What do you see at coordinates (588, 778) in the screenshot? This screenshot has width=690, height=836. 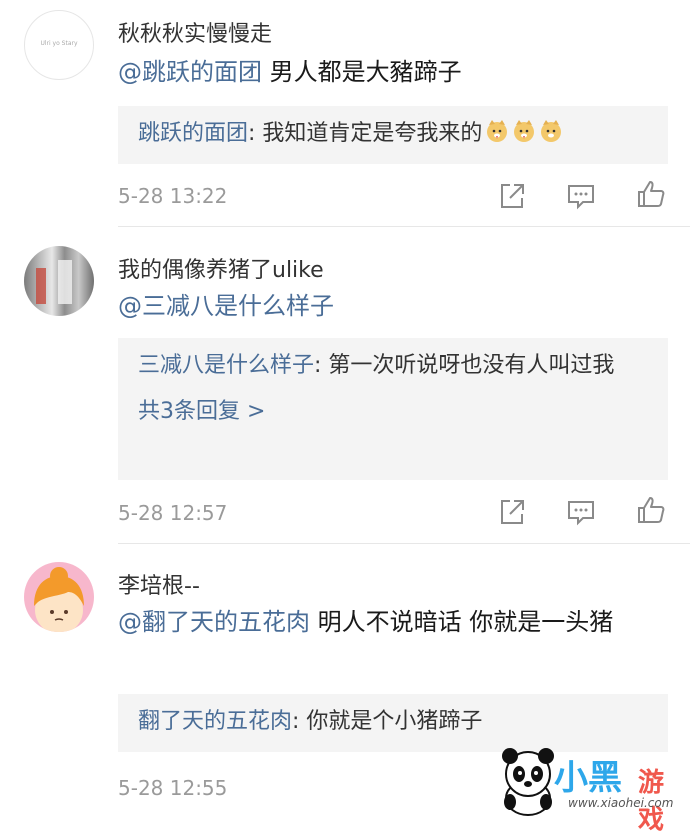 I see `watermark-logo-text: 小黑` at bounding box center [588, 778].